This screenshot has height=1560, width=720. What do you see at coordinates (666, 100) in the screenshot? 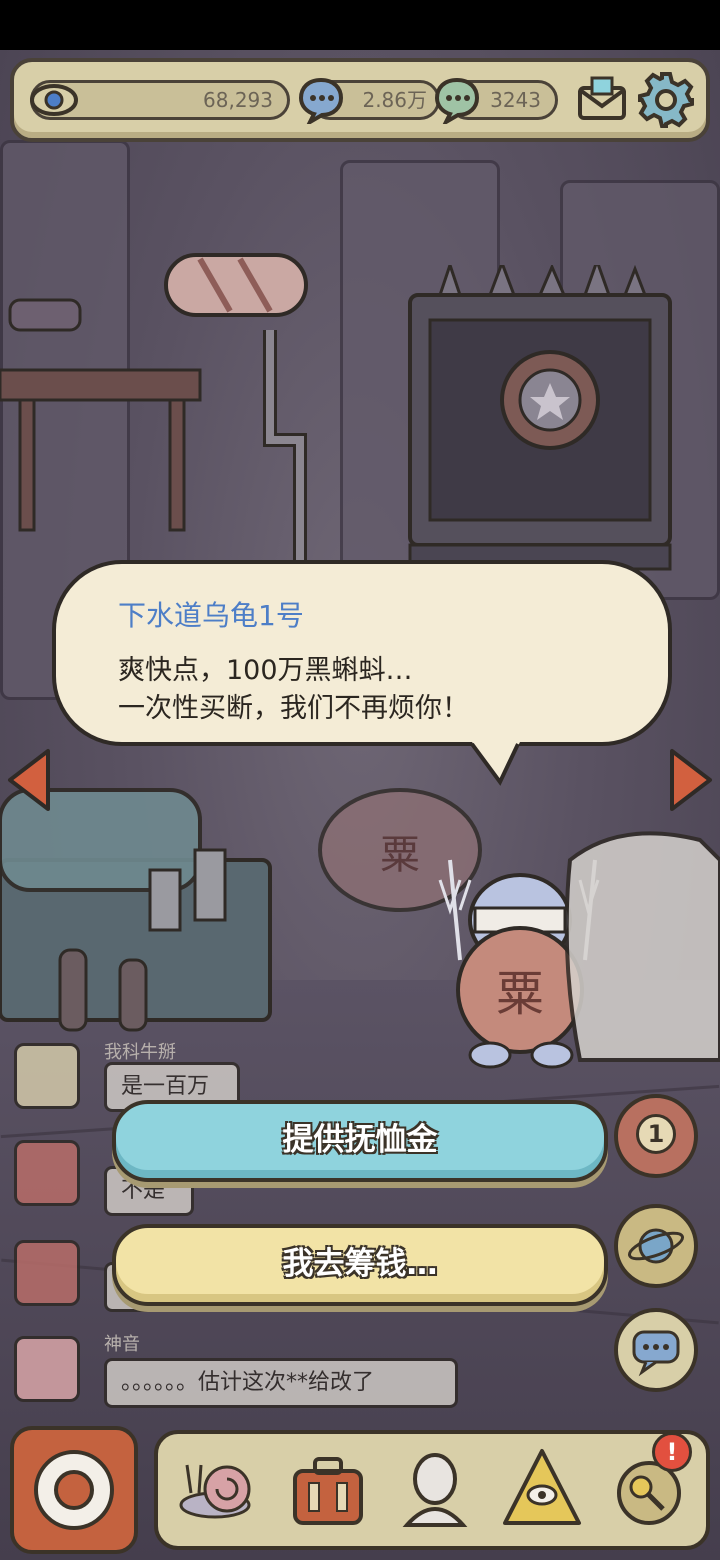
I see `gear-icon` at bounding box center [666, 100].